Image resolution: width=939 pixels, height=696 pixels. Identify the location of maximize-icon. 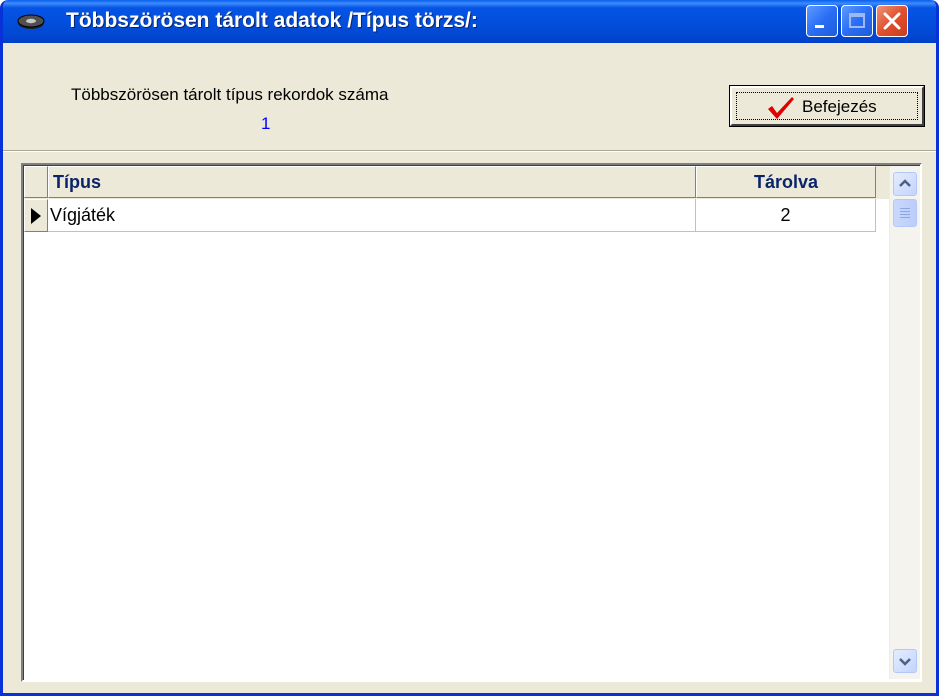
(857, 20).